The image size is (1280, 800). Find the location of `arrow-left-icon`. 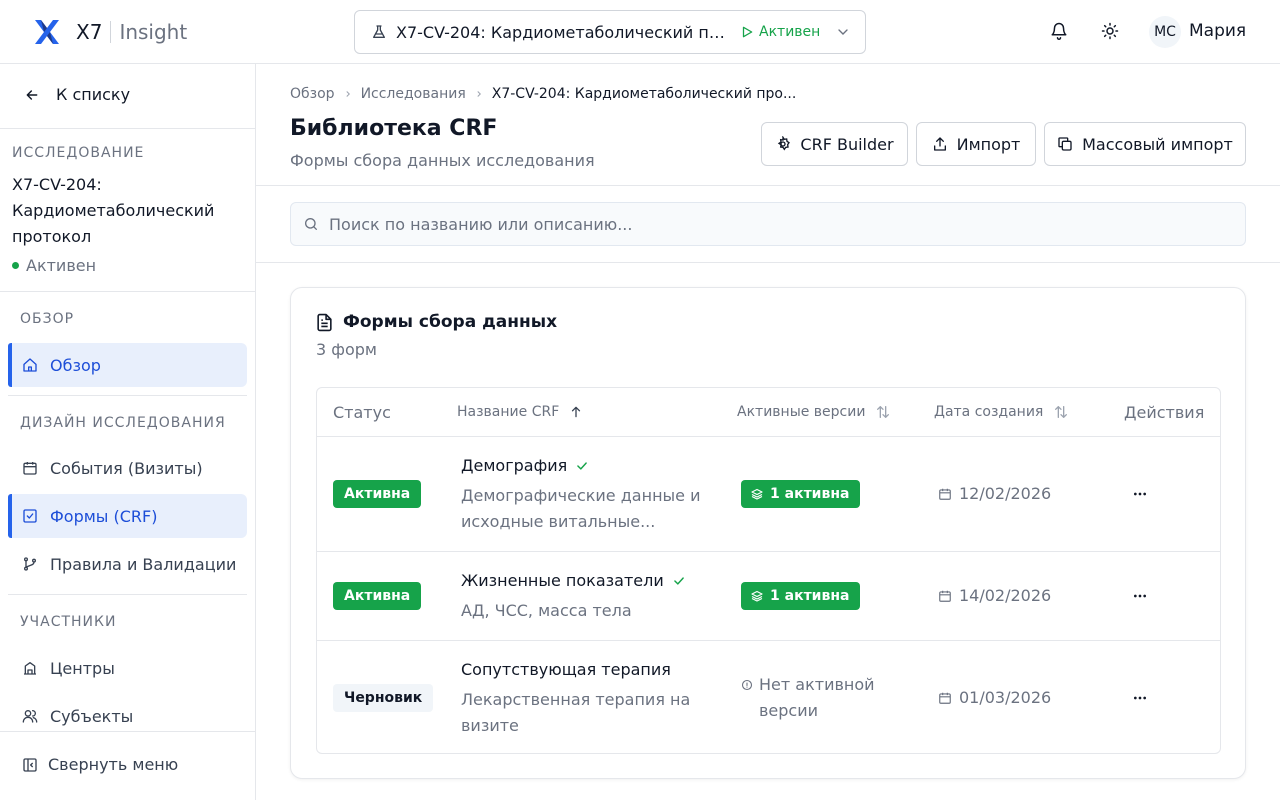

arrow-left-icon is located at coordinates (32, 94).